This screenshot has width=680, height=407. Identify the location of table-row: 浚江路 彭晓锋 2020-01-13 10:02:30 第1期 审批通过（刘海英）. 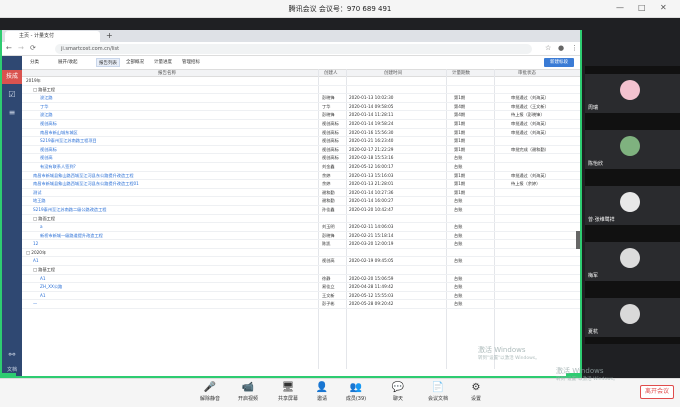
(301, 98).